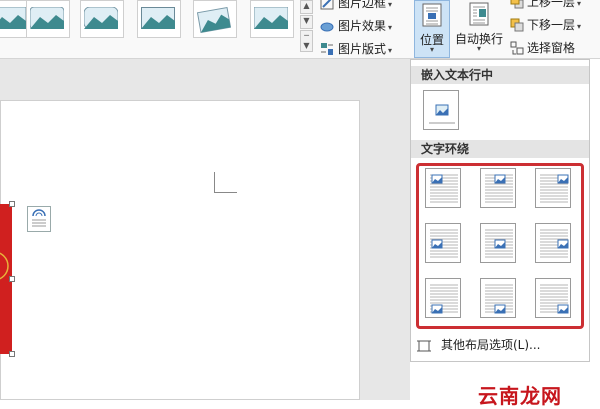  Describe the element at coordinates (517, 4) in the screenshot. I see `bring-forward-icon` at that location.